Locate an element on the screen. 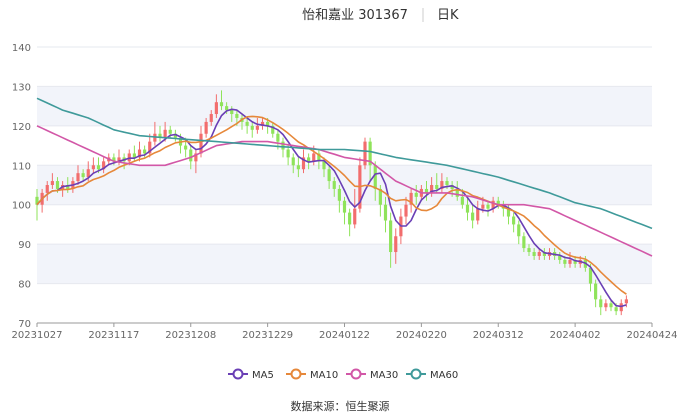  legend-label: MA60 is located at coordinates (444, 375).